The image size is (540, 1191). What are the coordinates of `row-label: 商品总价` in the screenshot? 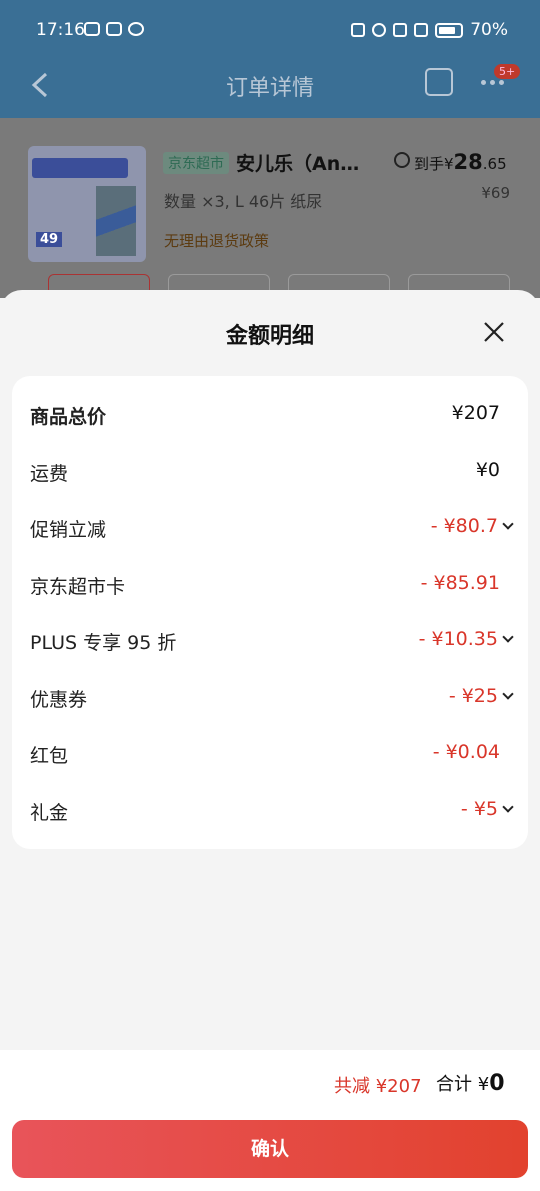 It's located at (68, 417).